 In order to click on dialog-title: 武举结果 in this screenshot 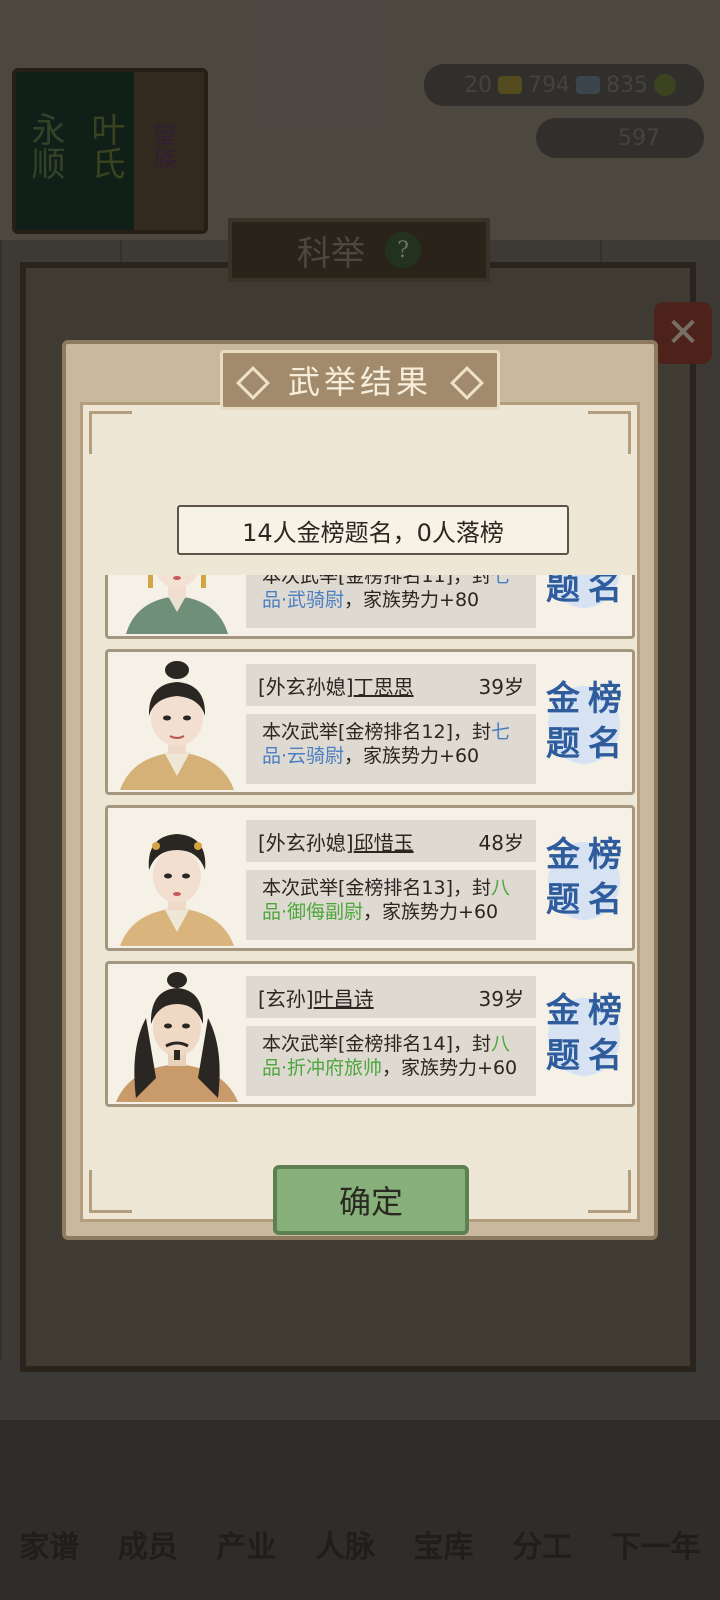, I will do `click(359, 382)`.